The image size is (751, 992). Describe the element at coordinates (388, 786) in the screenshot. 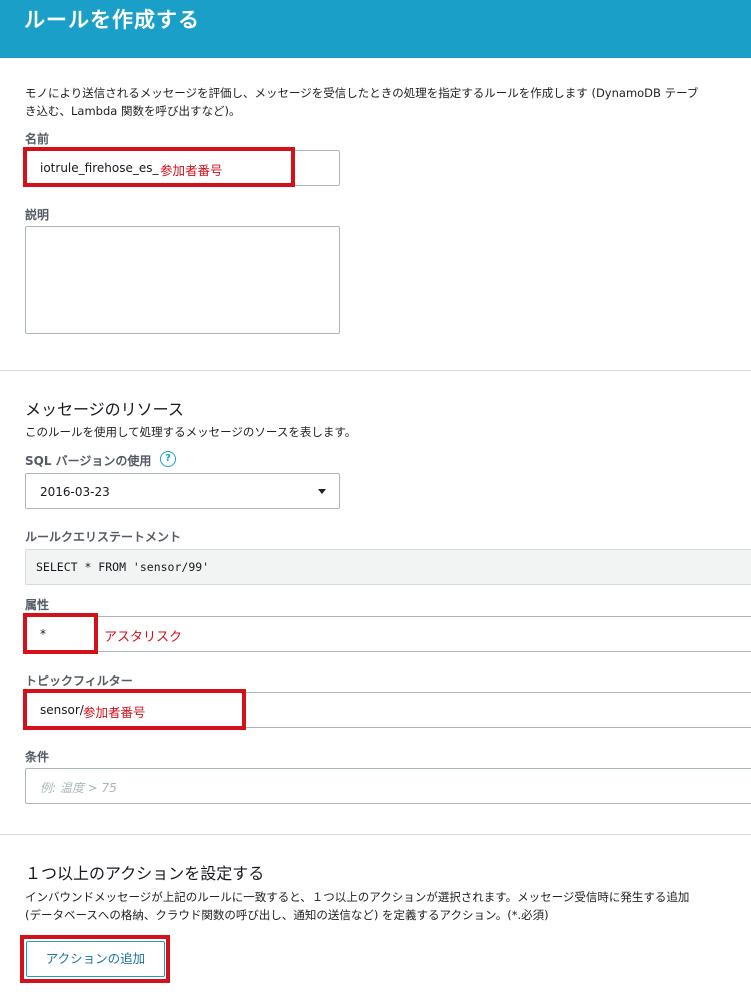

I see `condition-input: 例: 温度 > 75` at that location.